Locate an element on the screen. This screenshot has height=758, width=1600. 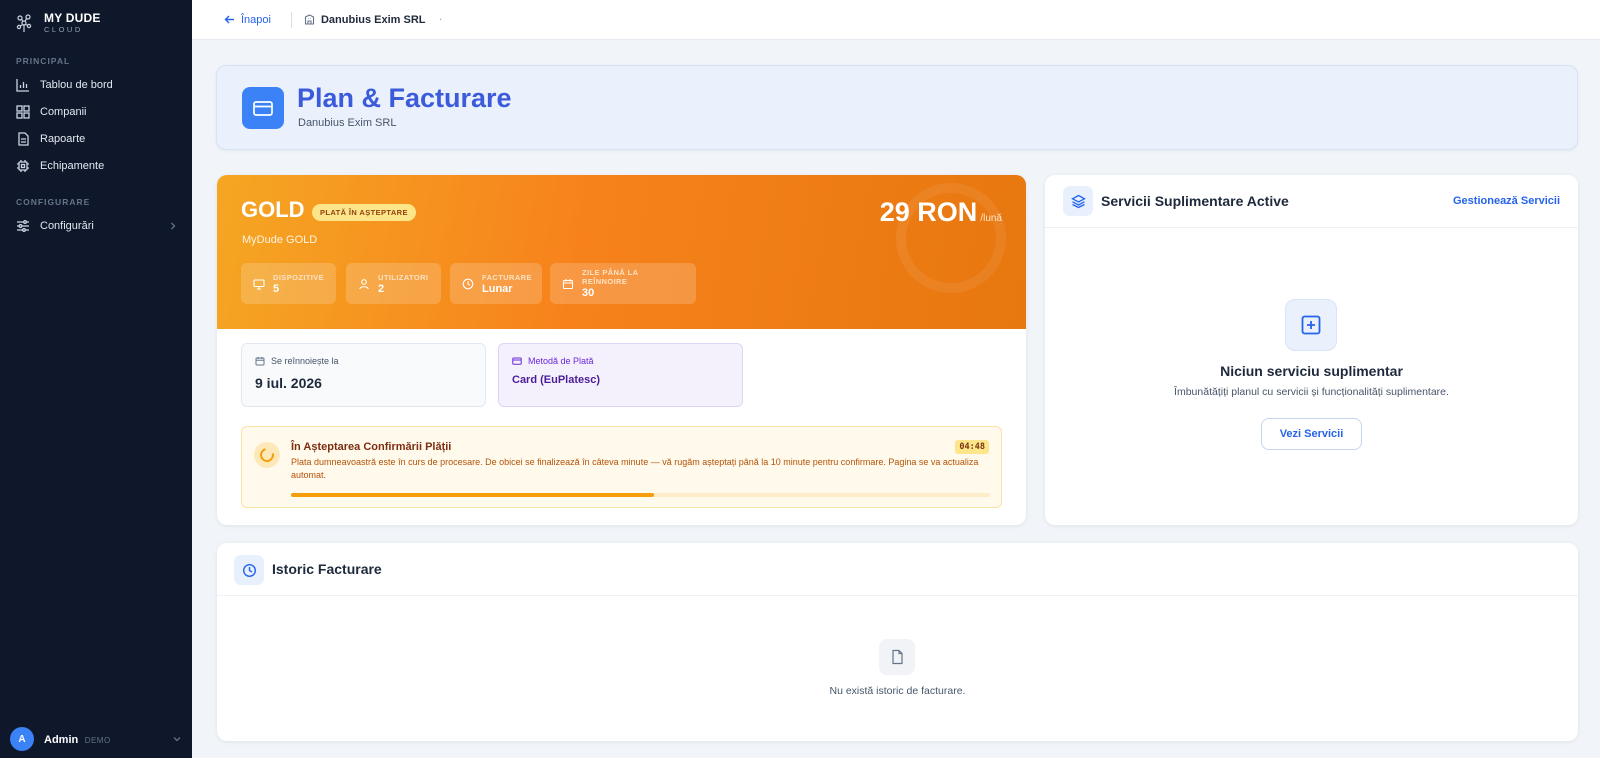
stat-value: 5 is located at coordinates (276, 288).